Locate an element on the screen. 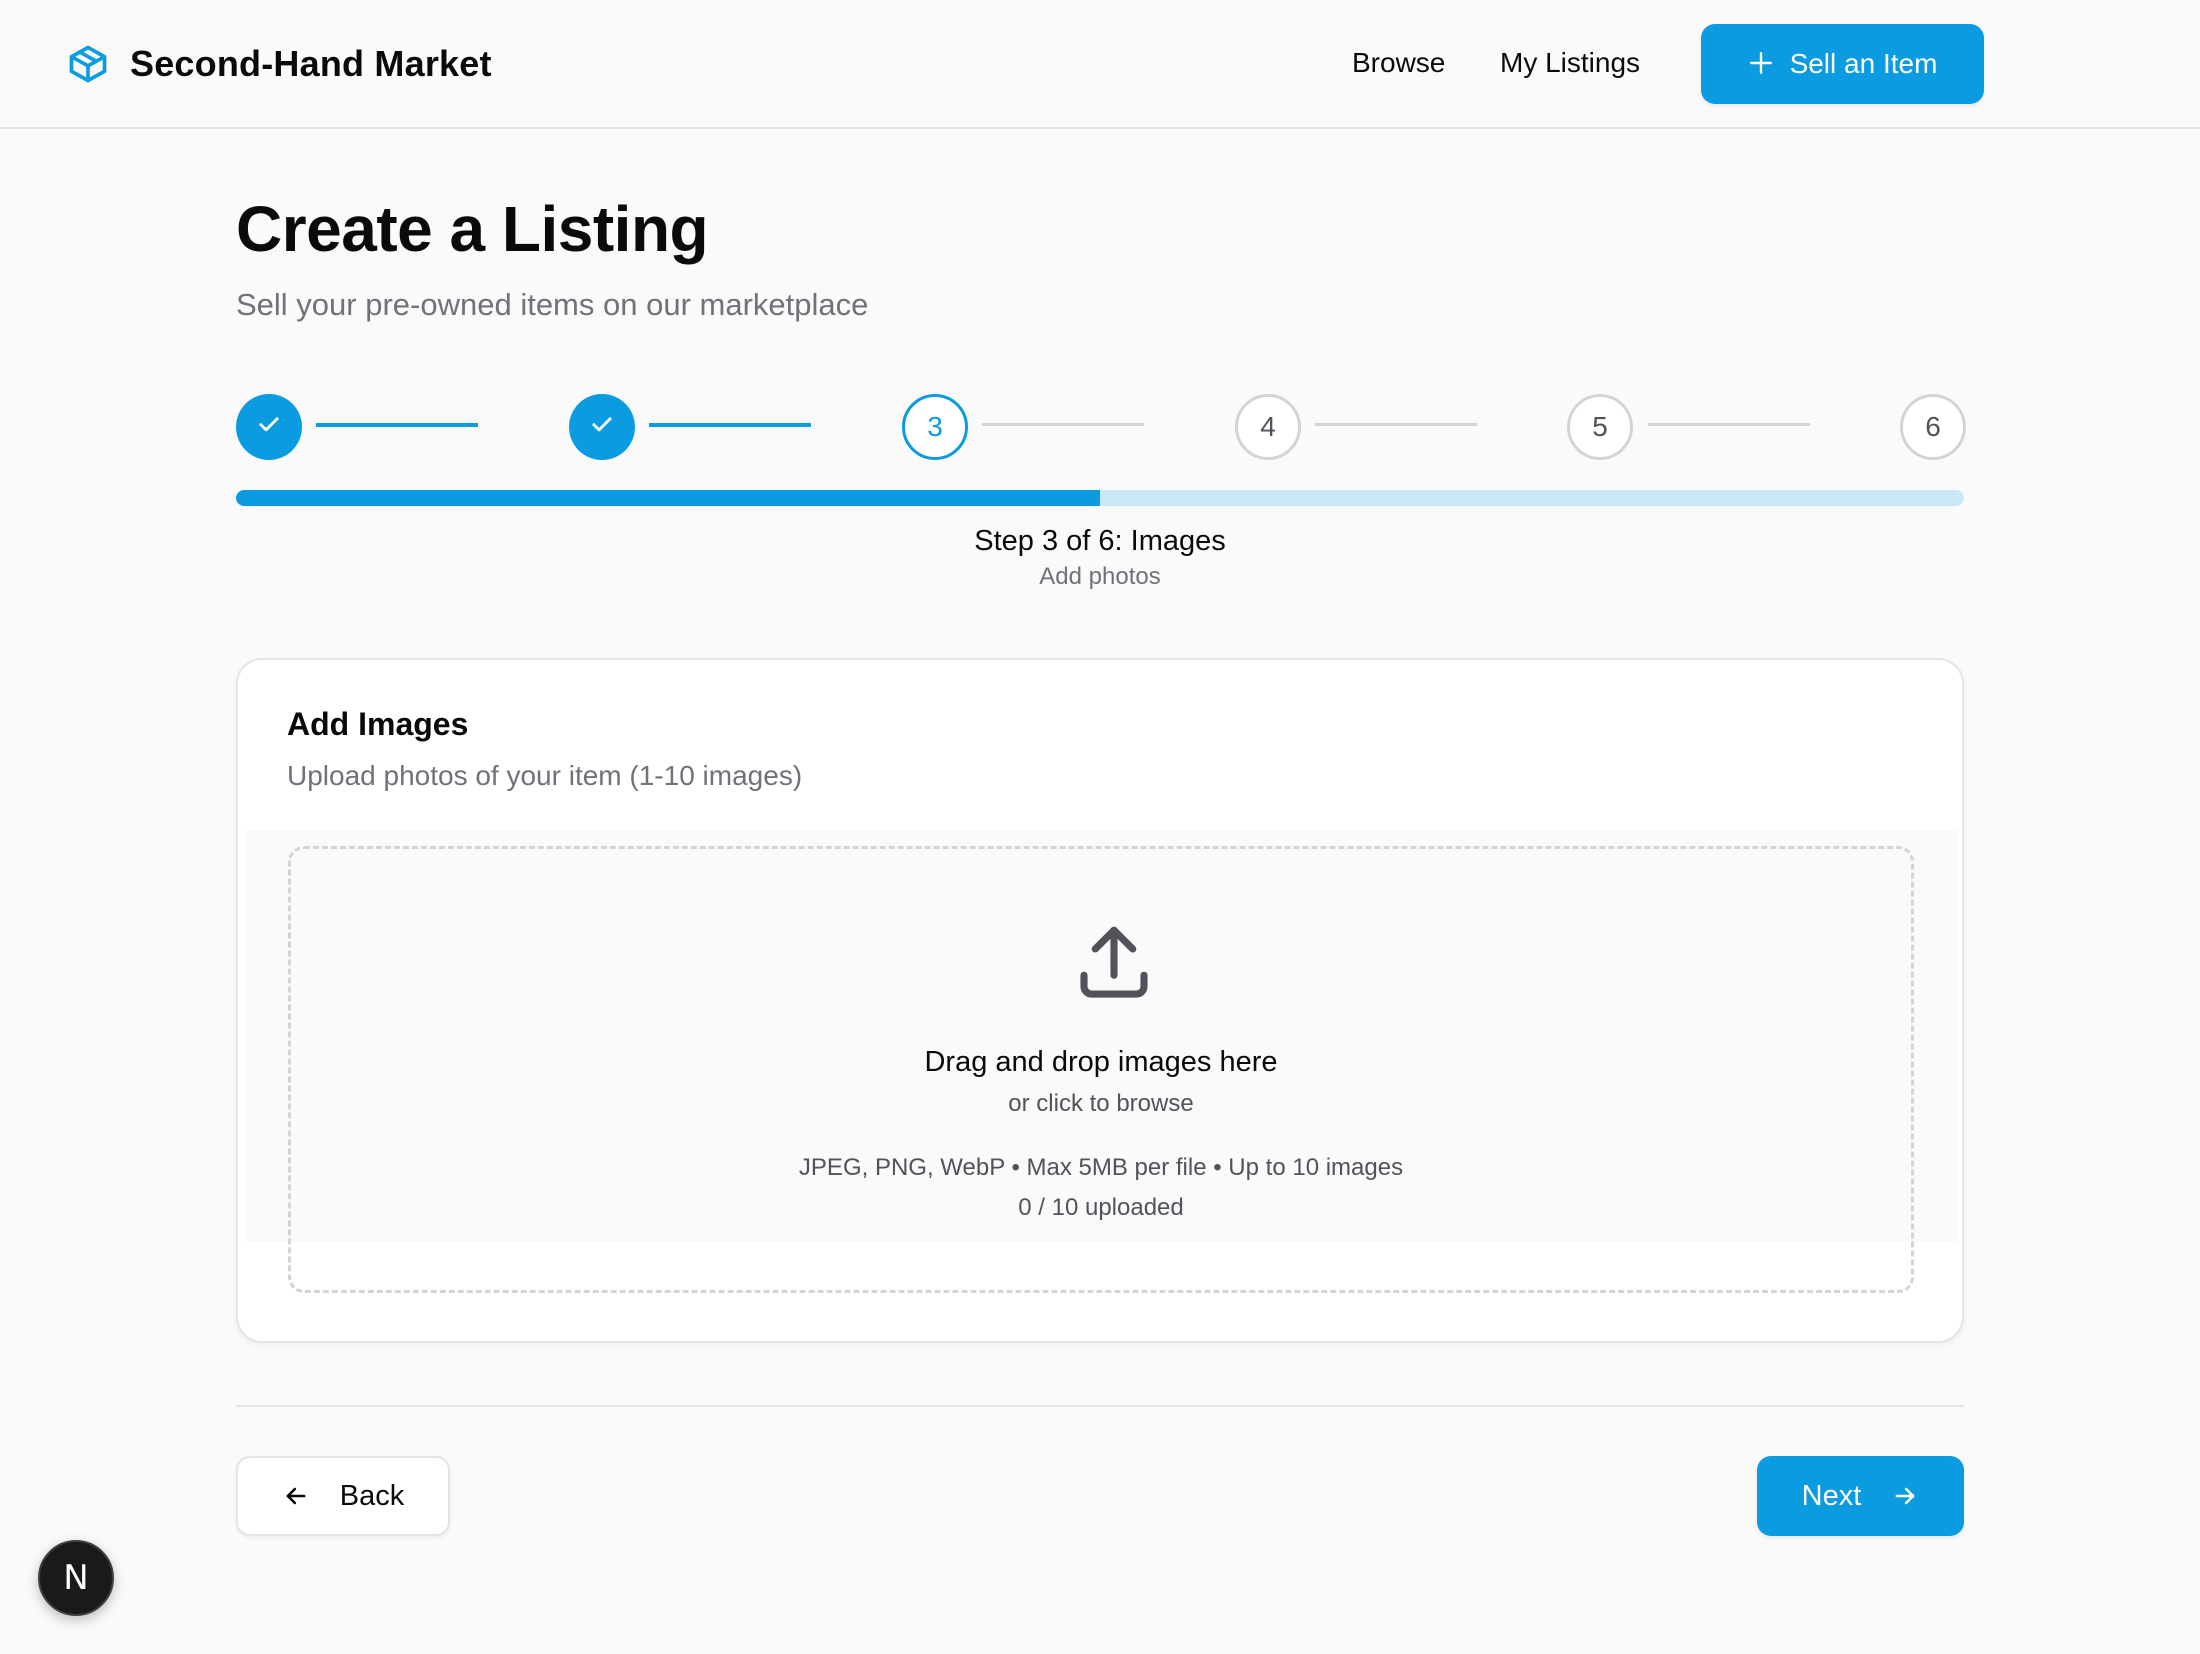  upload-count: 0 / 10 uploaded is located at coordinates (1101, 1207).